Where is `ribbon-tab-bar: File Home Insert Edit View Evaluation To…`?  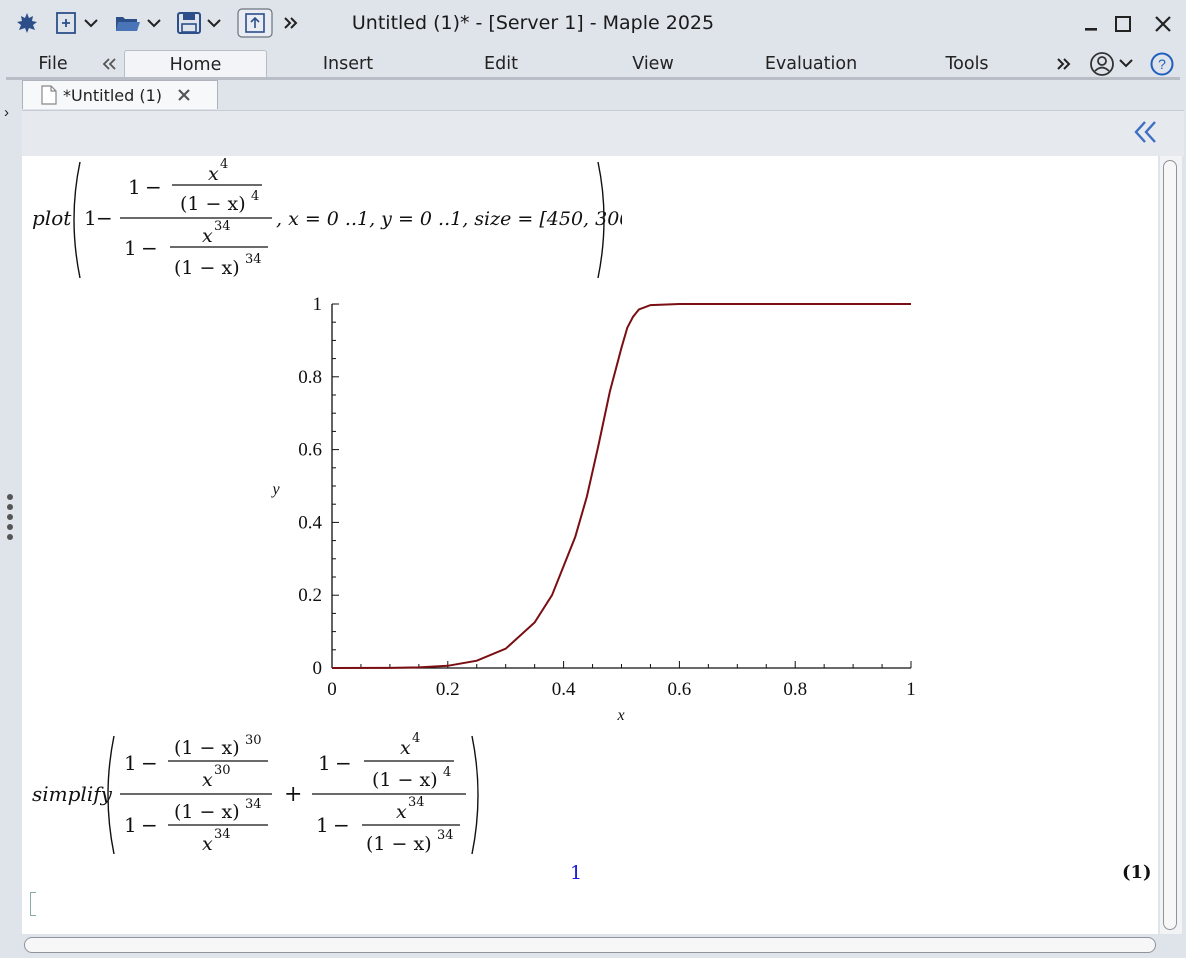
ribbon-tab-bar: File Home Insert Edit View Evaluation To… is located at coordinates (593, 62).